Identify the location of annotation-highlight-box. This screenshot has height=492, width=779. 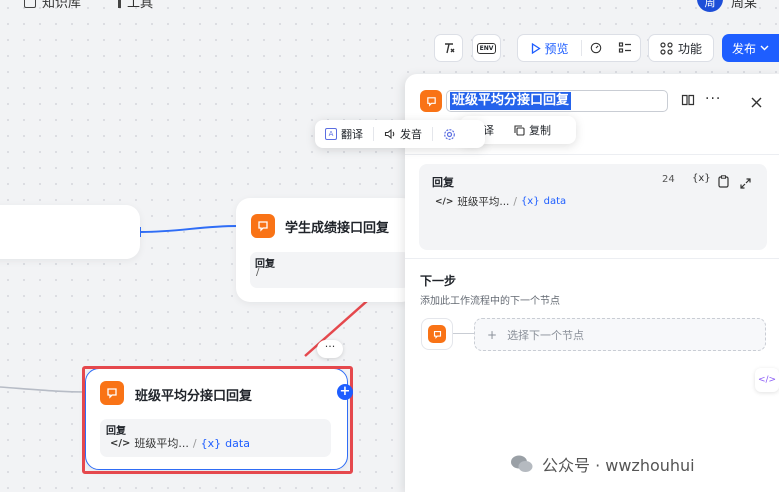
(217, 420).